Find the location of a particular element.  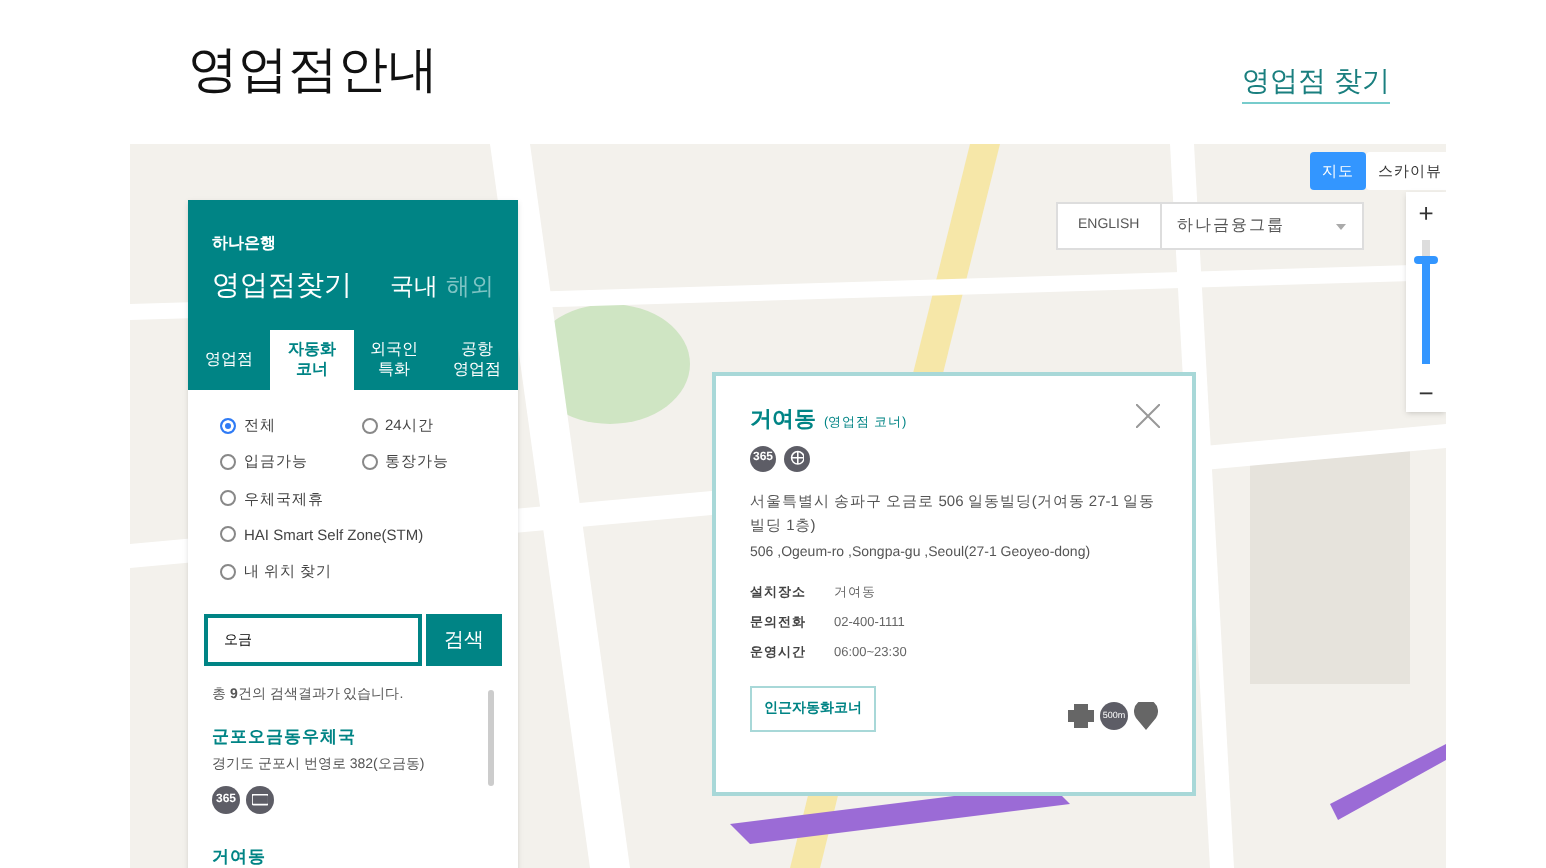

result-name: 군포오금동우체국 is located at coordinates (342, 736).